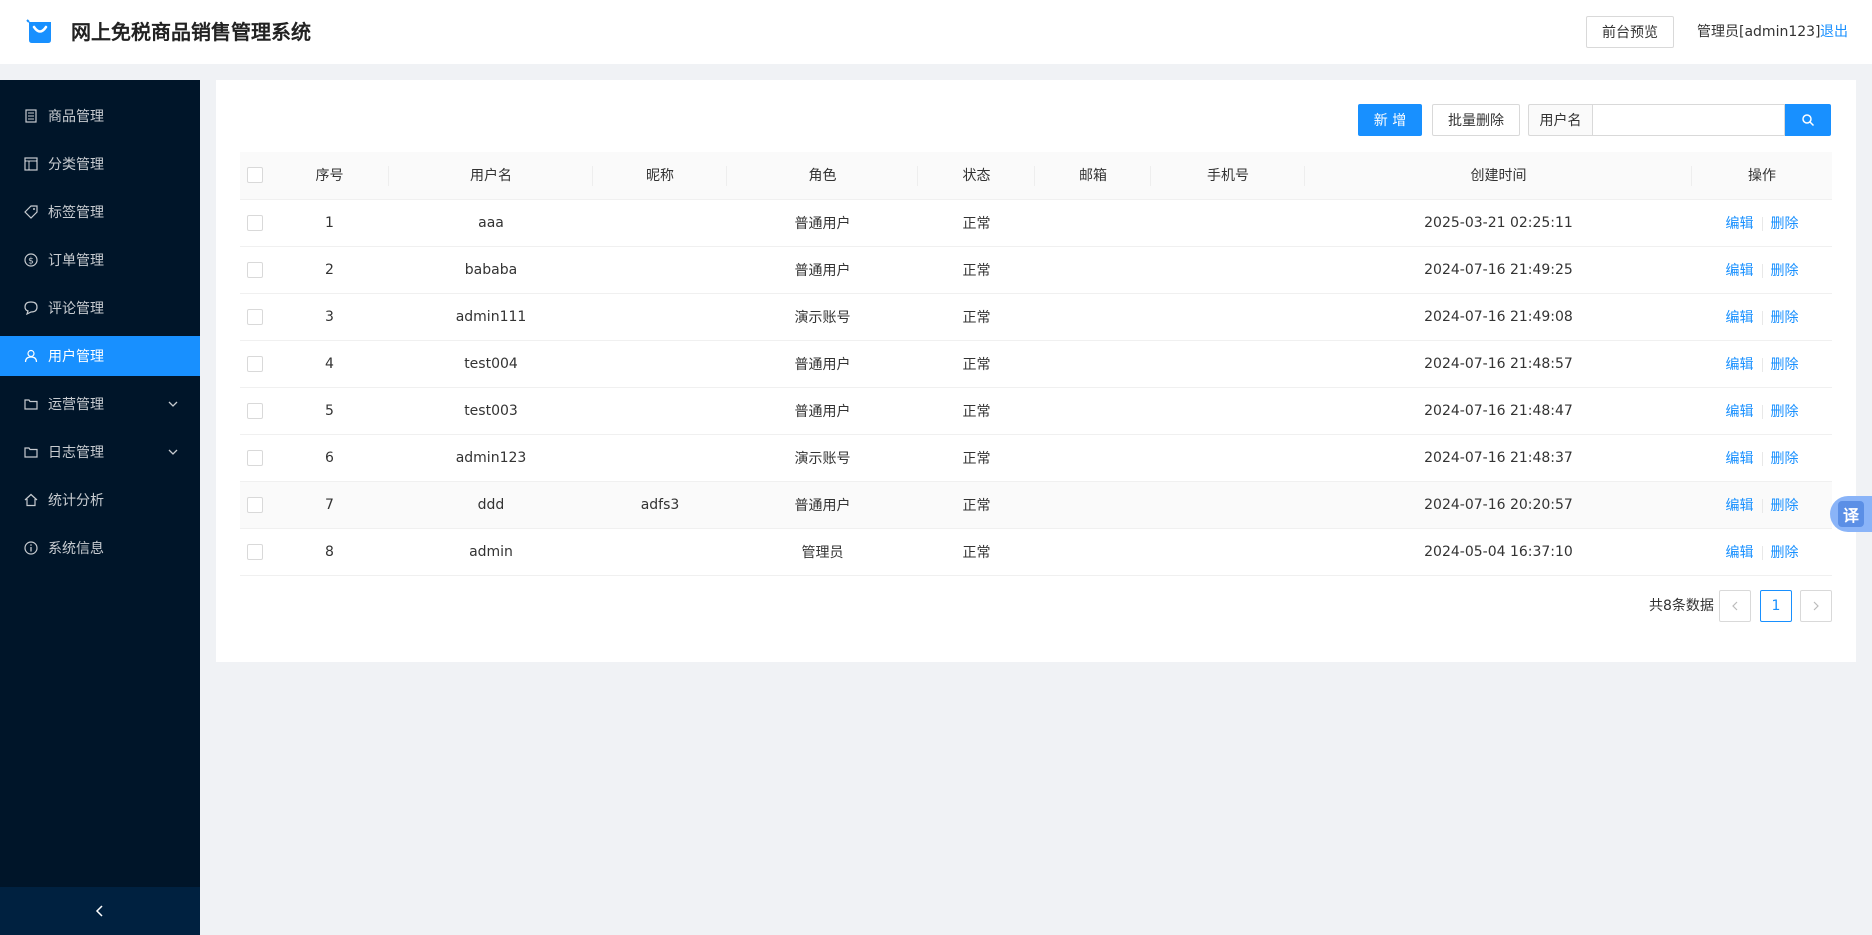 The image size is (1872, 935). I want to click on cell-role: 管理员, so click(822, 552).